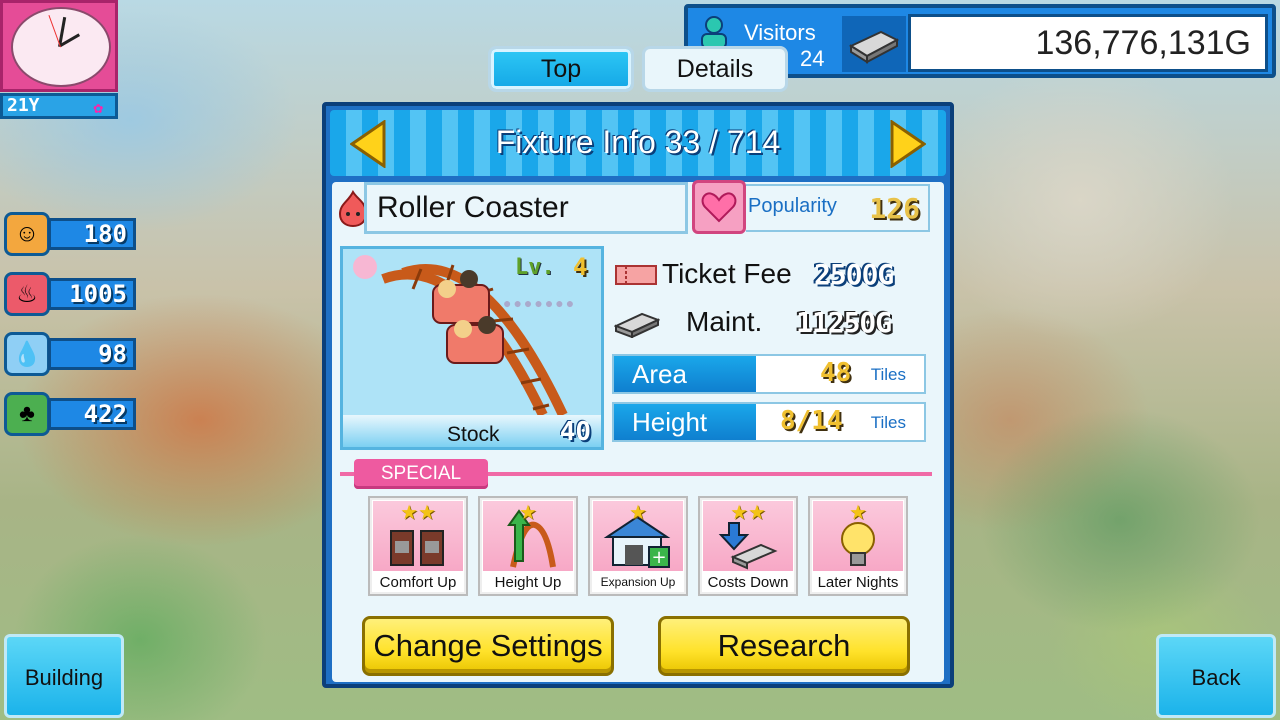  Describe the element at coordinates (64, 676) in the screenshot. I see `building-button: Building` at that location.